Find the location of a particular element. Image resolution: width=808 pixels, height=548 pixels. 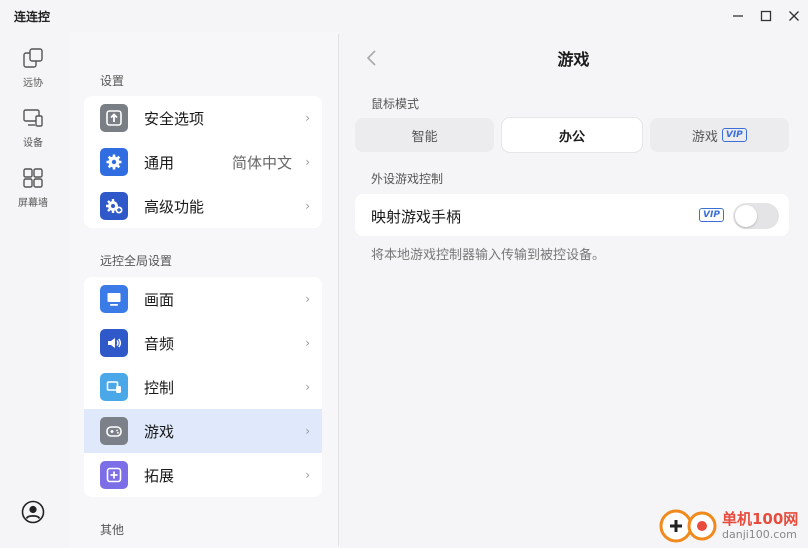

mouse-mode-label: 游戏 is located at coordinates (704, 137).